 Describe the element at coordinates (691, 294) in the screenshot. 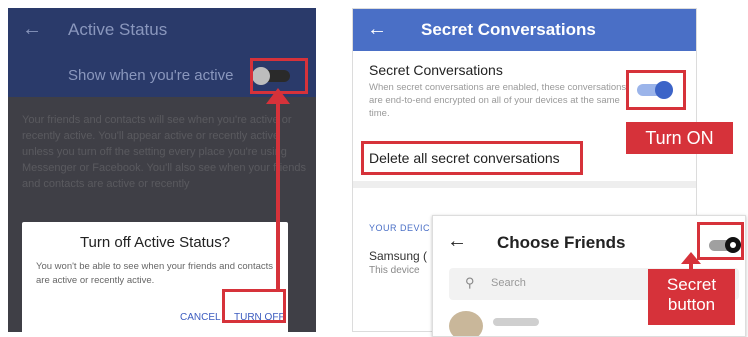

I see `secret-button-callout-text: Secret button` at that location.